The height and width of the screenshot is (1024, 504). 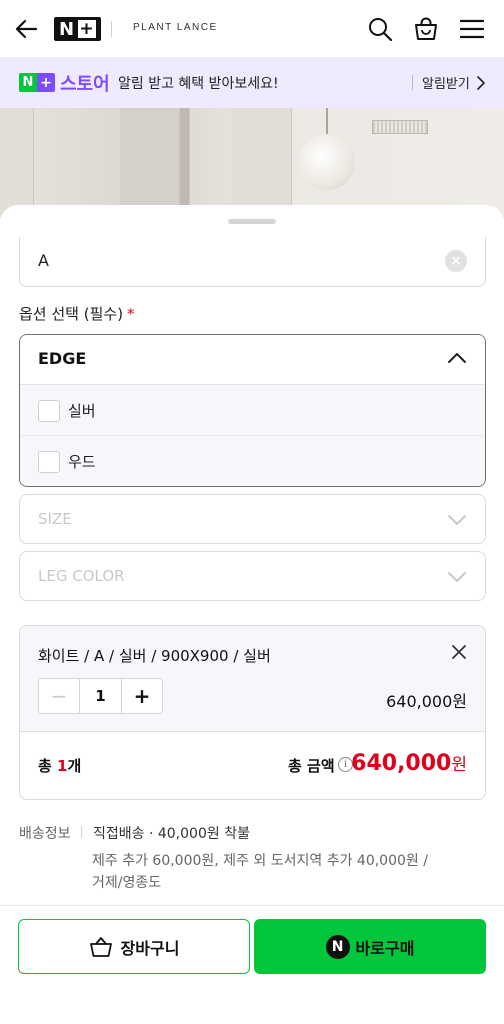 I want to click on badge-plus: +, so click(x=46, y=82).